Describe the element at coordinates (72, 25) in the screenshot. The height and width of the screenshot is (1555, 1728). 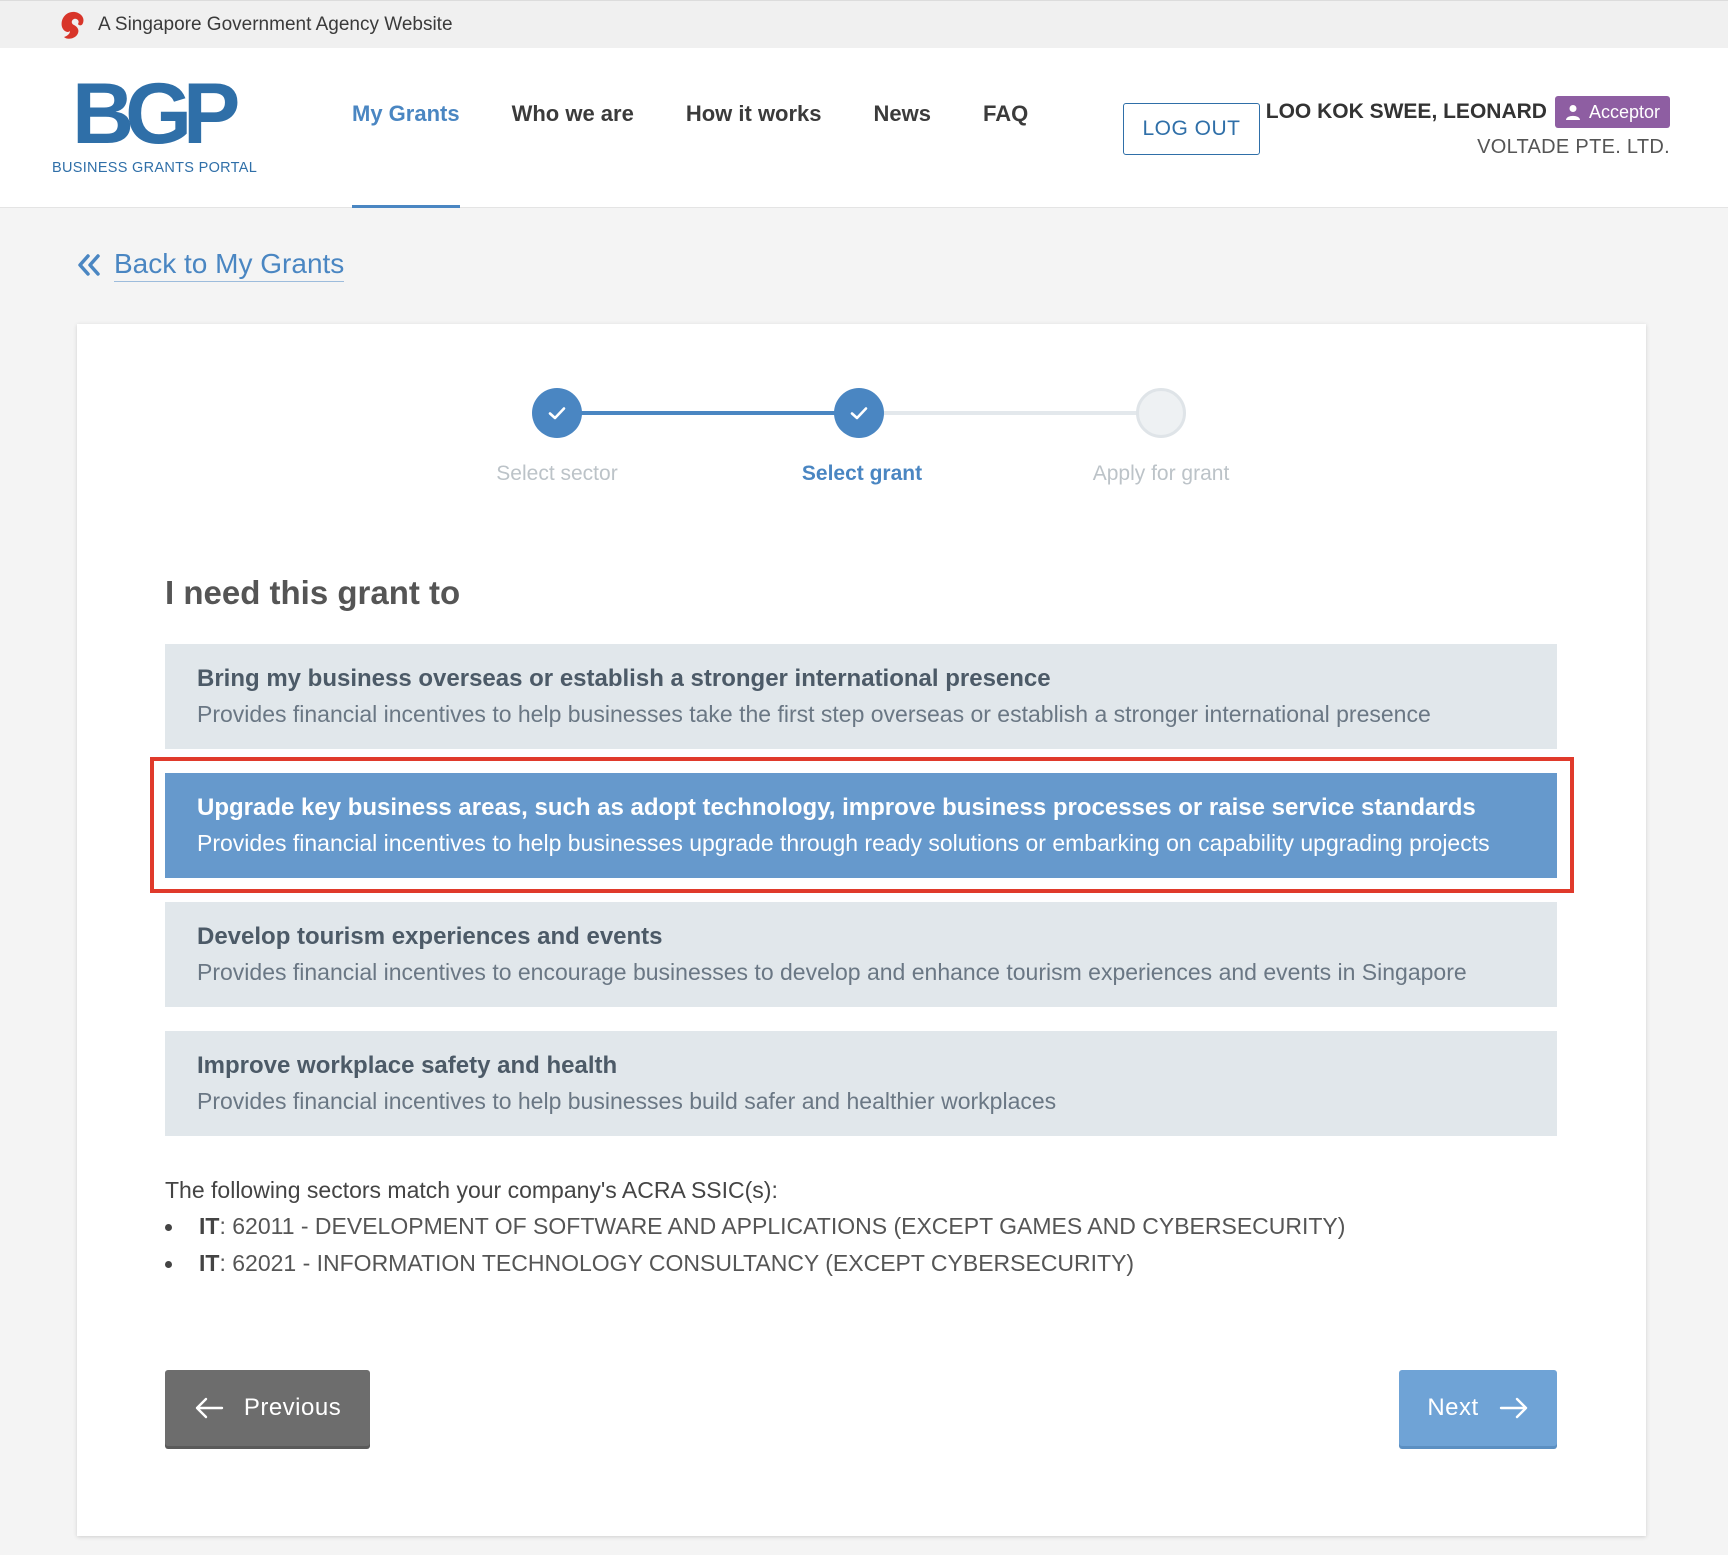
I see `lion-head-icon` at that location.